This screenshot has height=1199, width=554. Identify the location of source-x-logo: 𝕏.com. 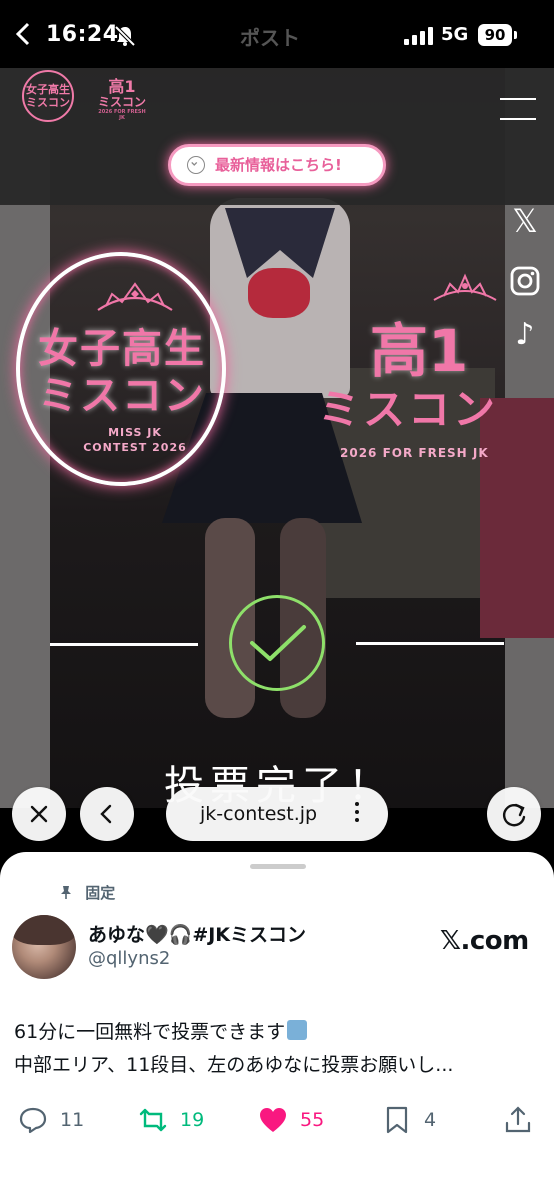
(484, 941).